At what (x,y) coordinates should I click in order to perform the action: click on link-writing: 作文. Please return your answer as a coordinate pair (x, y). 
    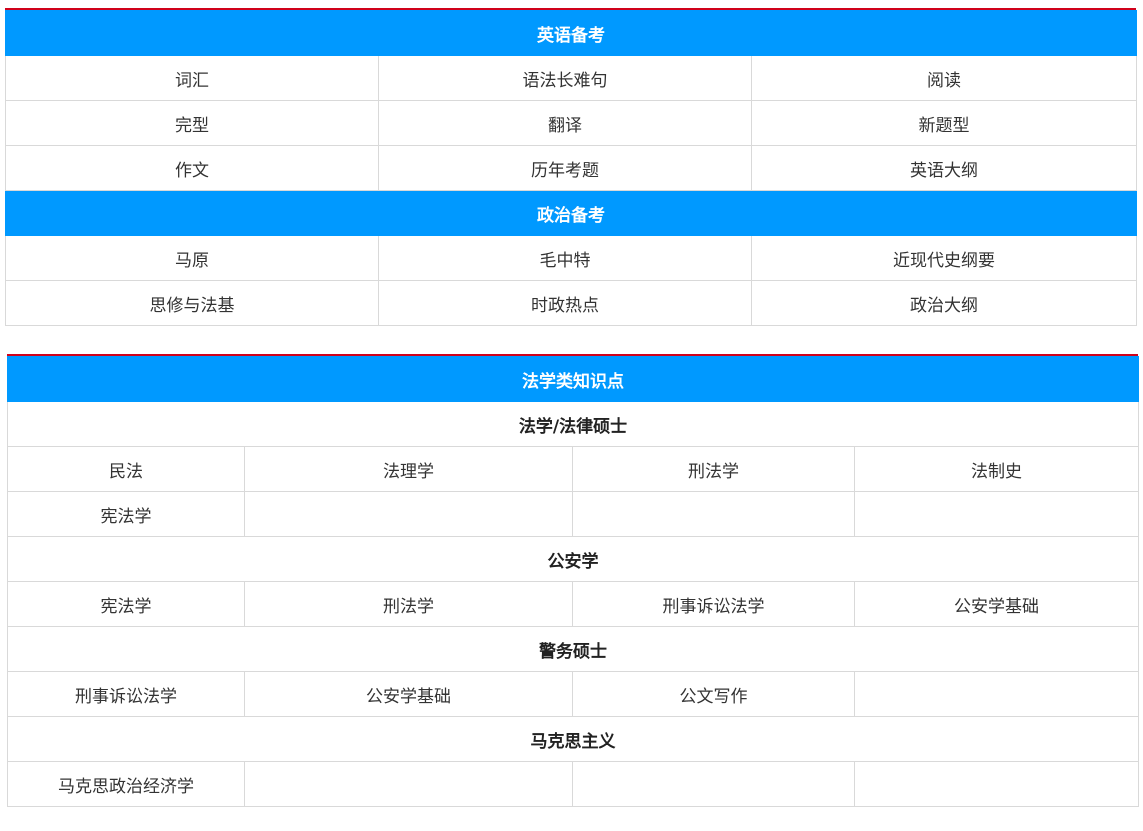
    Looking at the image, I should click on (192, 168).